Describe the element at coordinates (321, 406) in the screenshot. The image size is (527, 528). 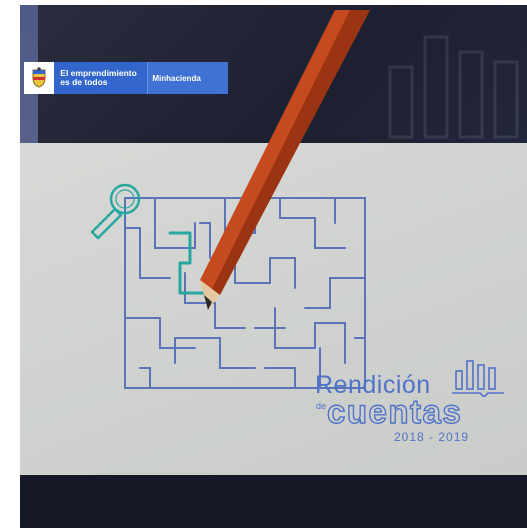
I see `de-label: de` at that location.